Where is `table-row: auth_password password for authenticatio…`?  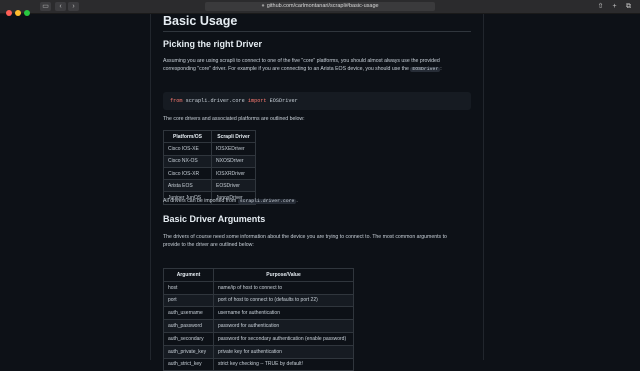
table-row: auth_password password for authenticatio… is located at coordinates (258, 326).